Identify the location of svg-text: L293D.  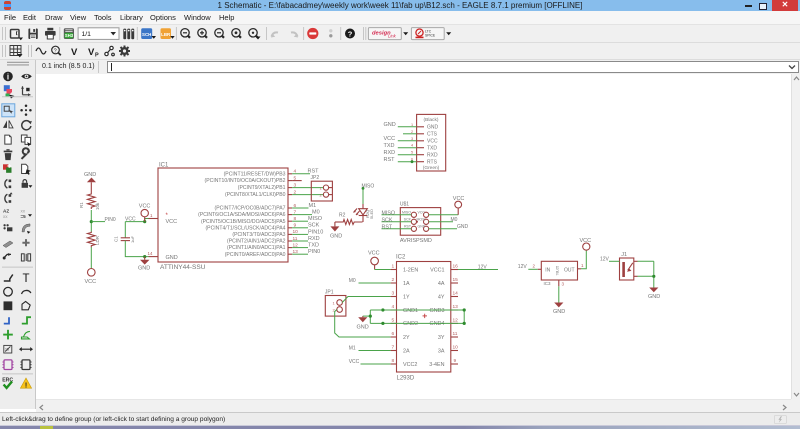
(406, 379).